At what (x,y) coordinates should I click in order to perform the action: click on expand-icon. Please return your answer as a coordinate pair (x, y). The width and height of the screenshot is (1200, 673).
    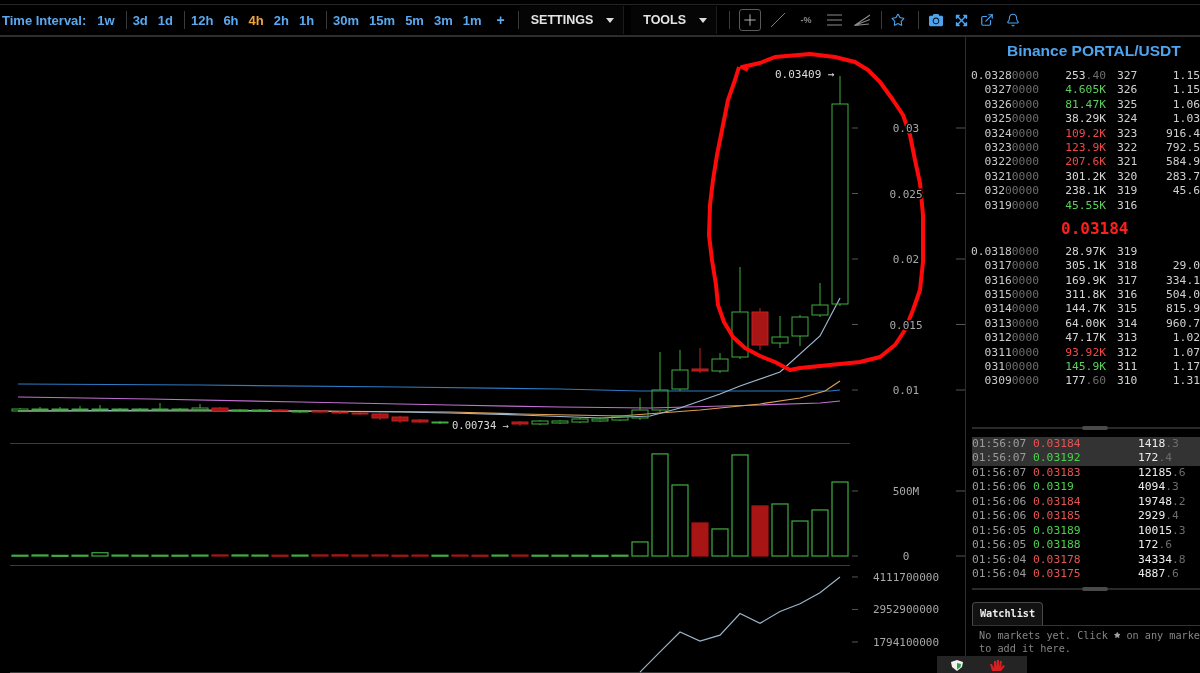
    Looking at the image, I should click on (962, 20).